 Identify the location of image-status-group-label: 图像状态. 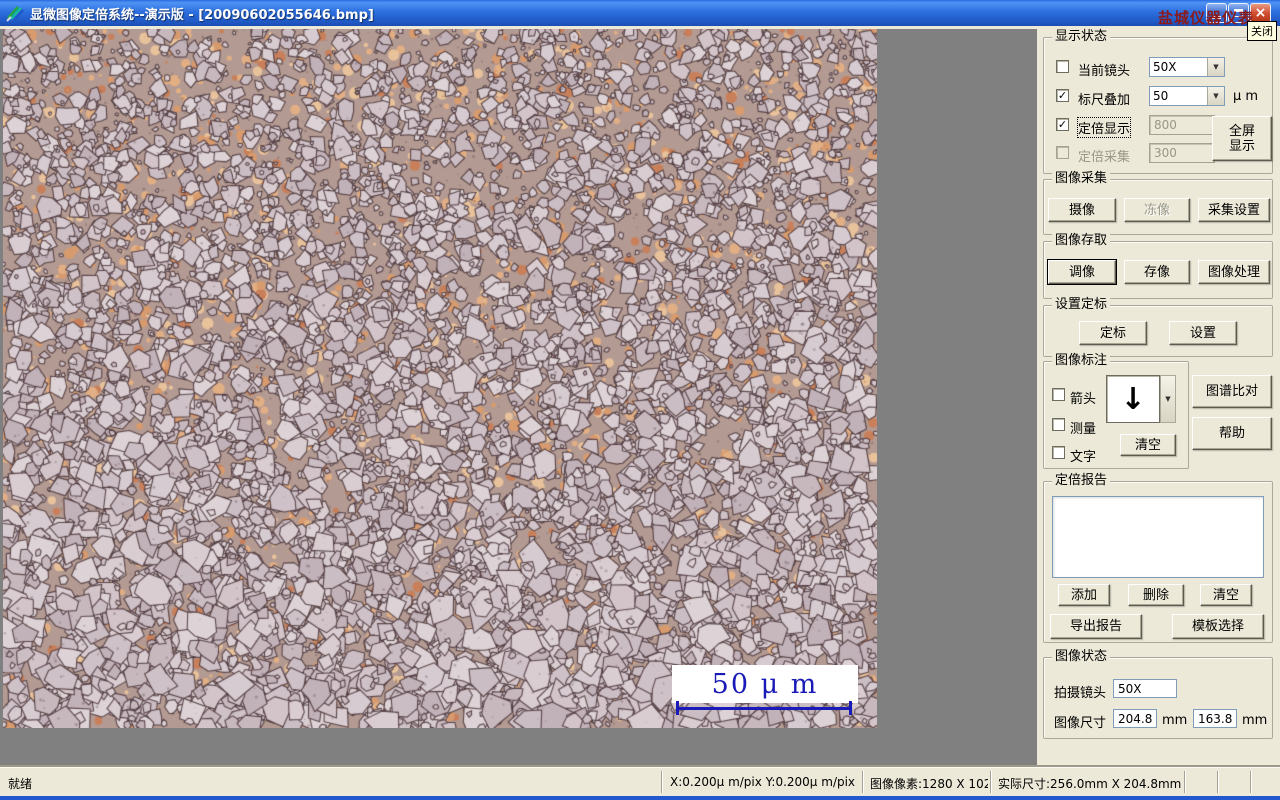
(1081, 657).